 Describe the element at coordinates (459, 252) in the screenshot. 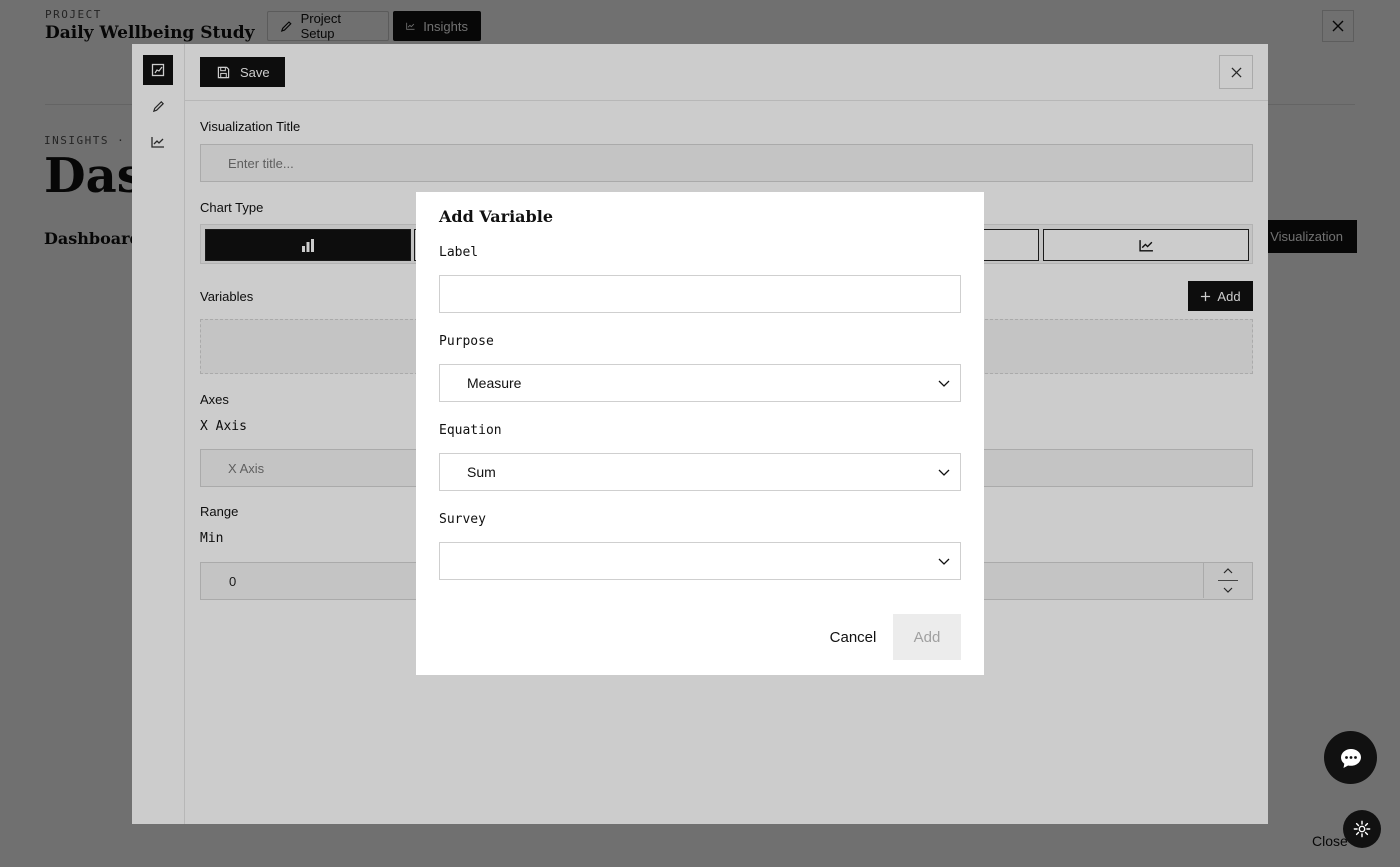

I see `label-field-label: Label` at that location.